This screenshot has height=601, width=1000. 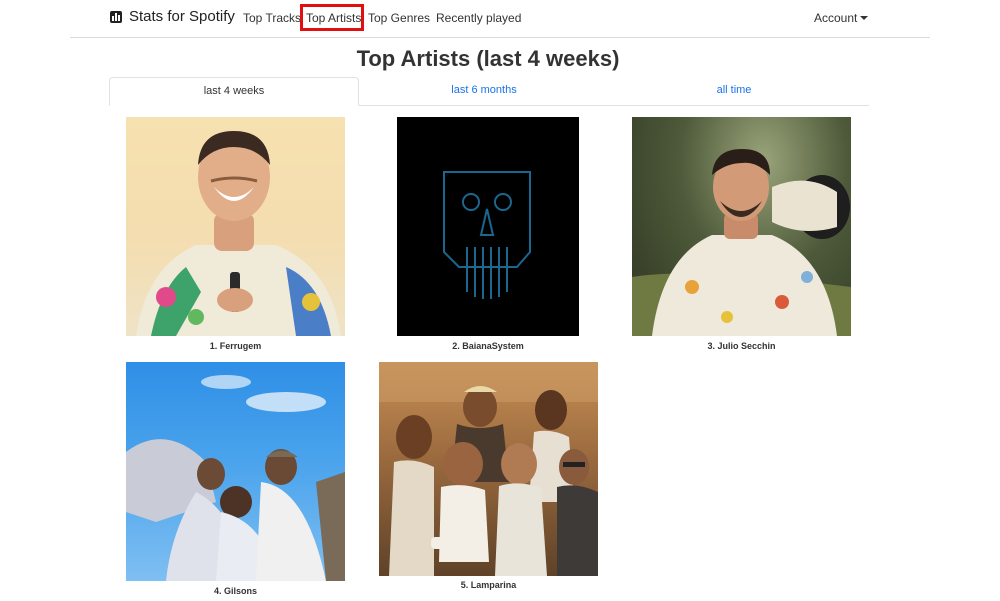 What do you see at coordinates (488, 226) in the screenshot?
I see `artist-image-baianasystem` at bounding box center [488, 226].